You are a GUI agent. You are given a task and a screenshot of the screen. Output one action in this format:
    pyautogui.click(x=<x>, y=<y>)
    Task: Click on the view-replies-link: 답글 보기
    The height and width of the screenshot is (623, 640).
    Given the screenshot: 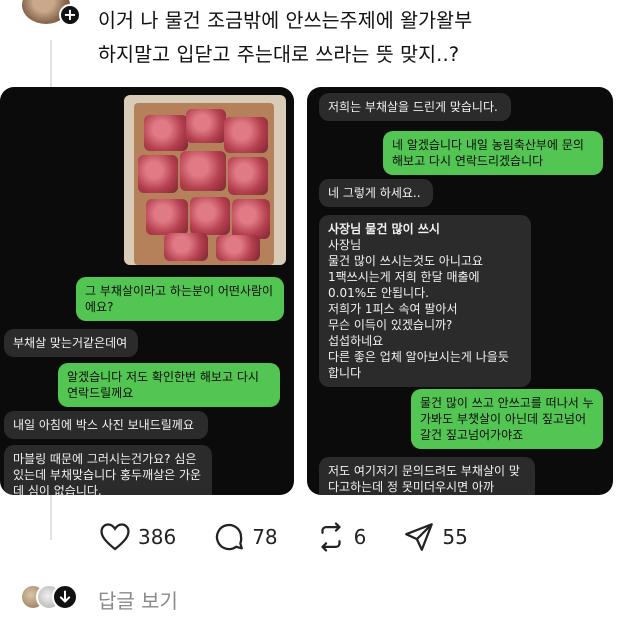 What is the action you would take?
    pyautogui.click(x=138, y=599)
    